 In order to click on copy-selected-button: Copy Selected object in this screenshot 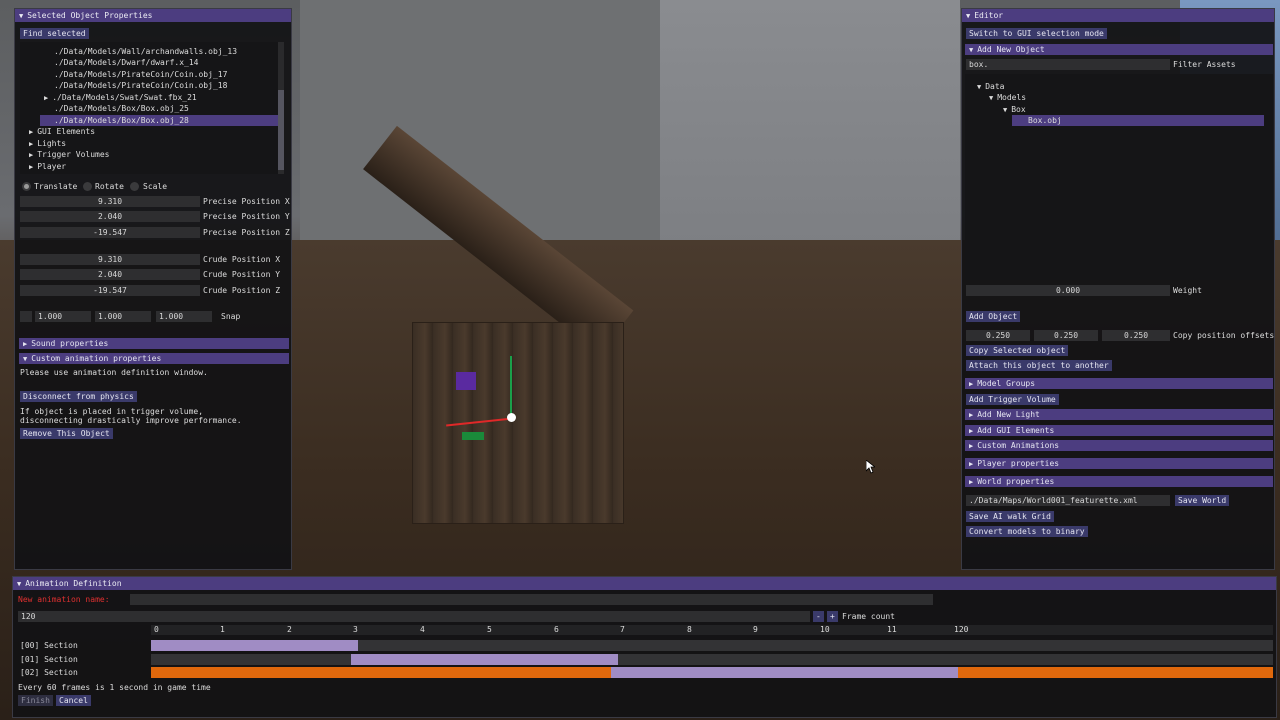, I will do `click(1017, 350)`.